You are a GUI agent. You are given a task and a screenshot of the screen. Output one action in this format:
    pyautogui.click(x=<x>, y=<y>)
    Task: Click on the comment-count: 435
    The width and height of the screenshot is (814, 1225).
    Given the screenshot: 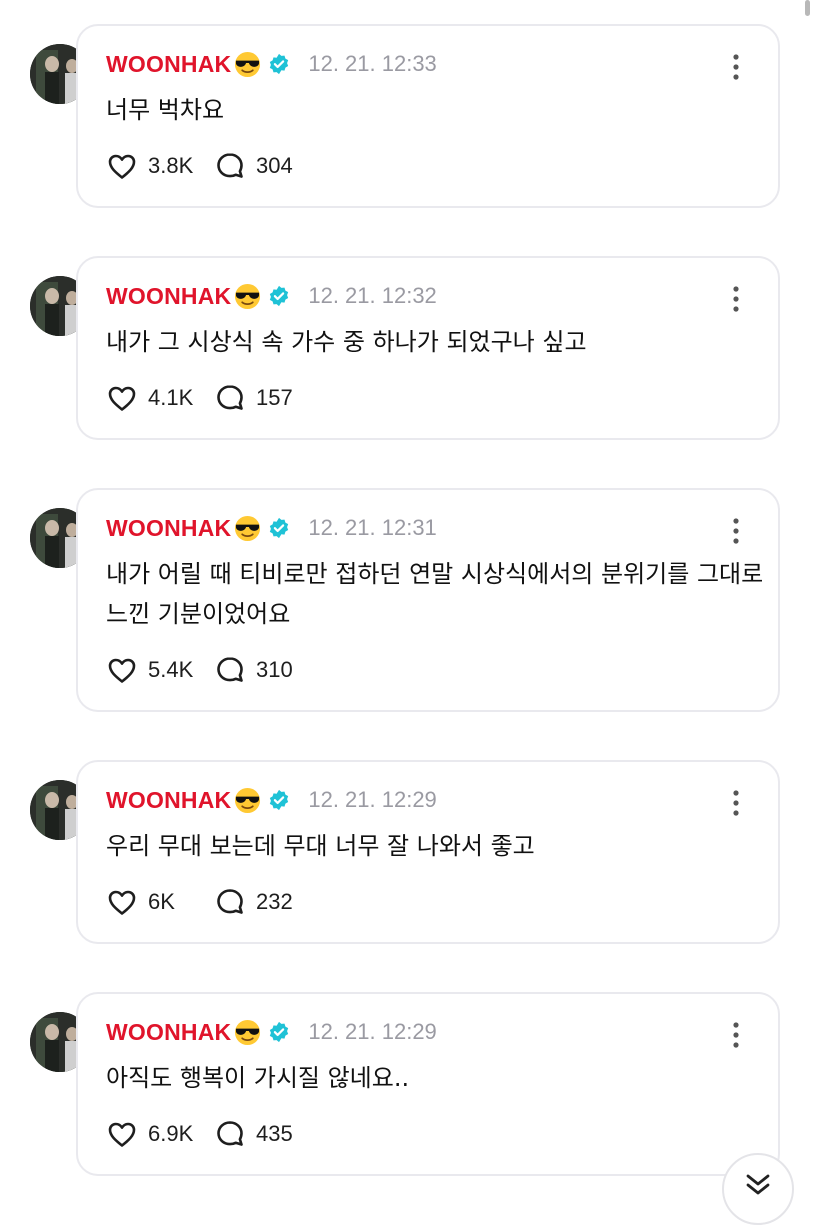 What is the action you would take?
    pyautogui.click(x=274, y=1133)
    